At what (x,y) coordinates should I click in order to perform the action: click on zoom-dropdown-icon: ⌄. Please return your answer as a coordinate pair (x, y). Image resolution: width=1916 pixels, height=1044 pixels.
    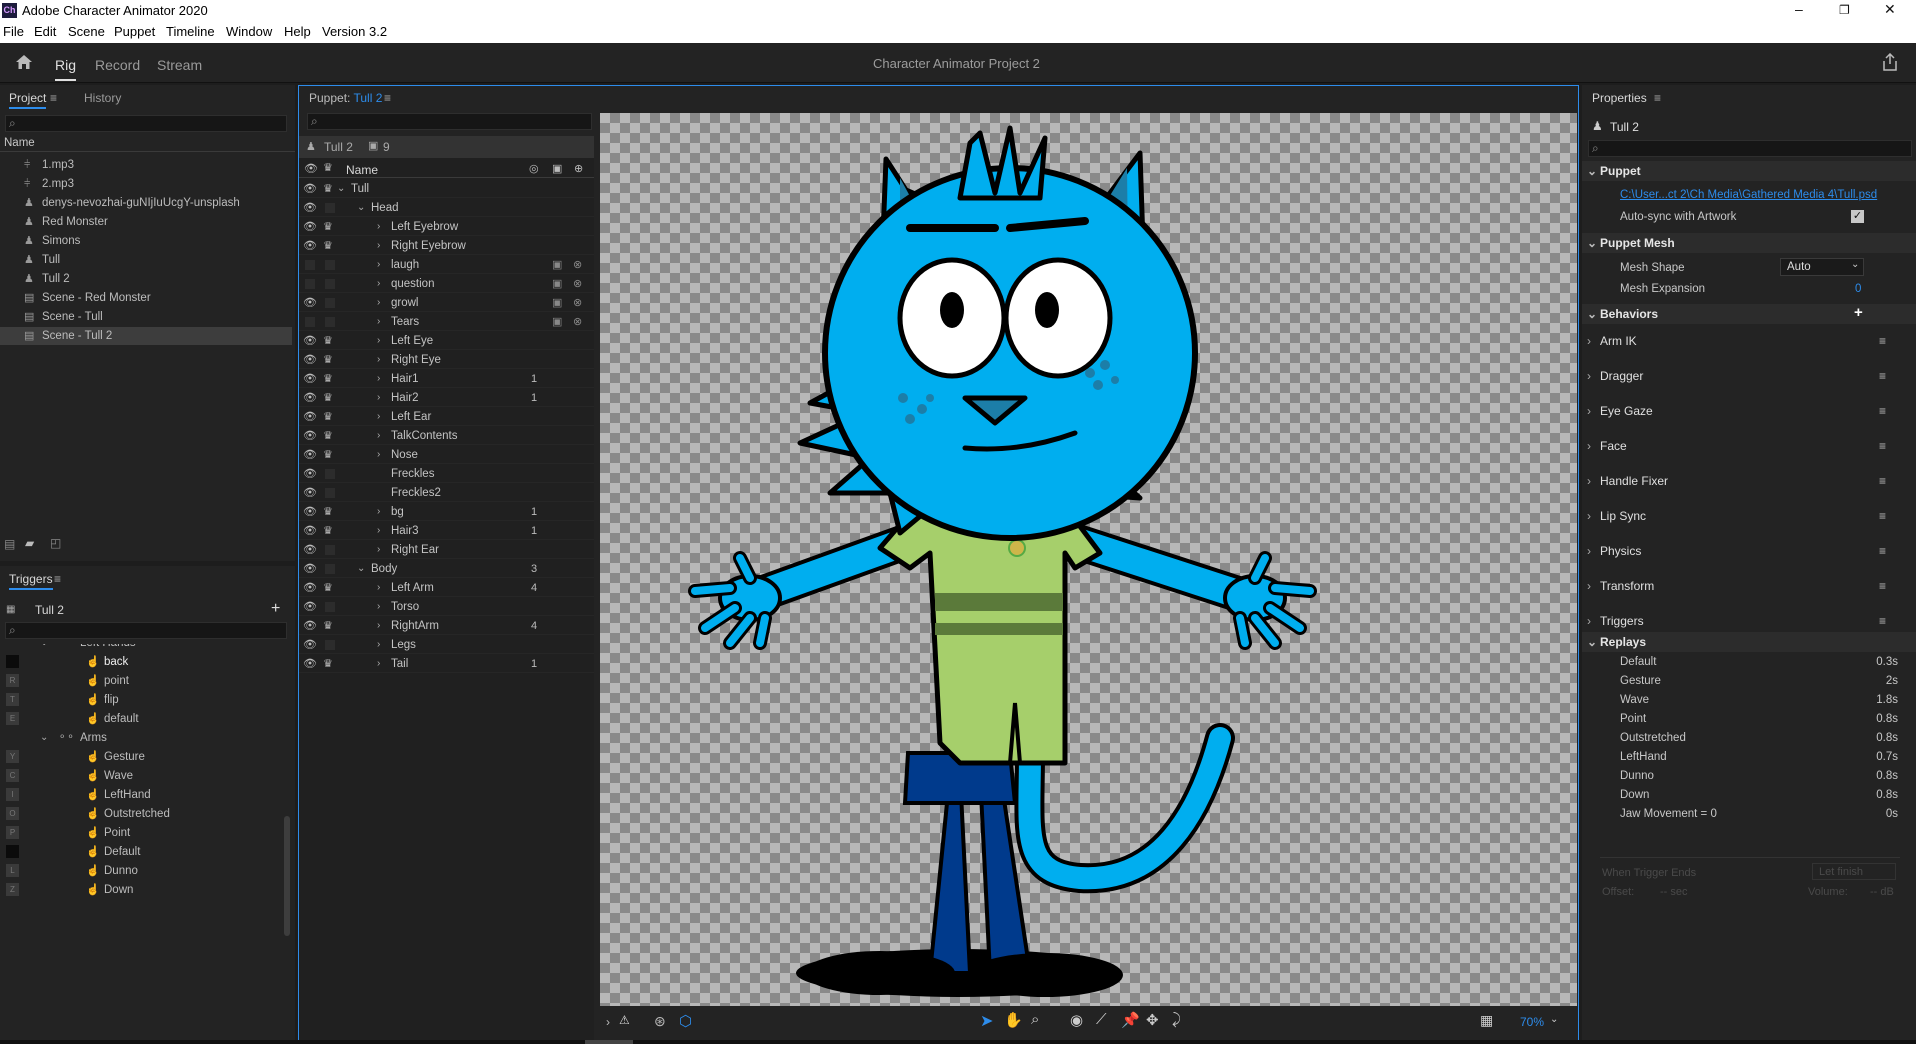
    Looking at the image, I should click on (1554, 1019).